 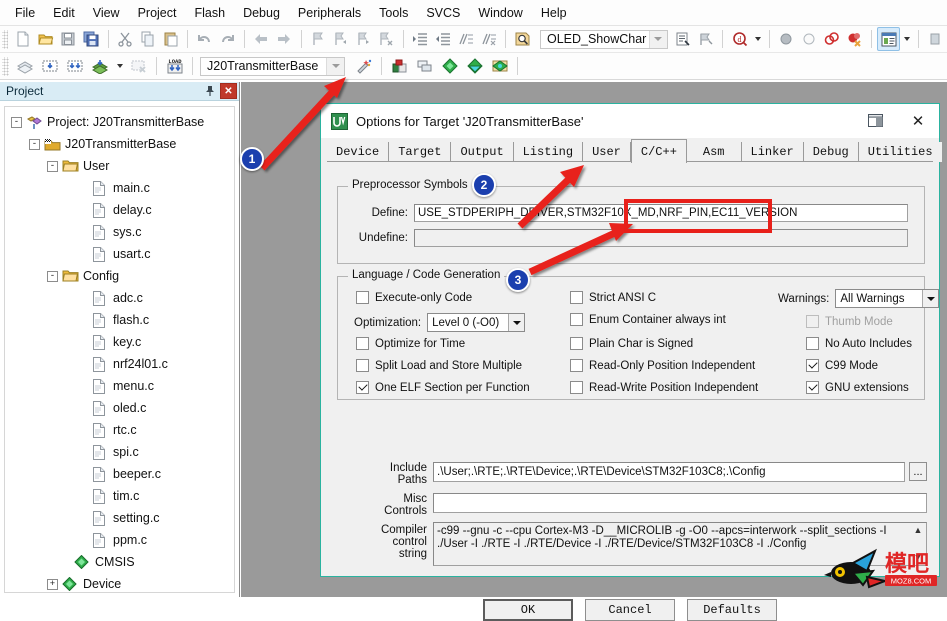 What do you see at coordinates (329, 13) in the screenshot?
I see `menu-item-peripherals: Peripherals` at bounding box center [329, 13].